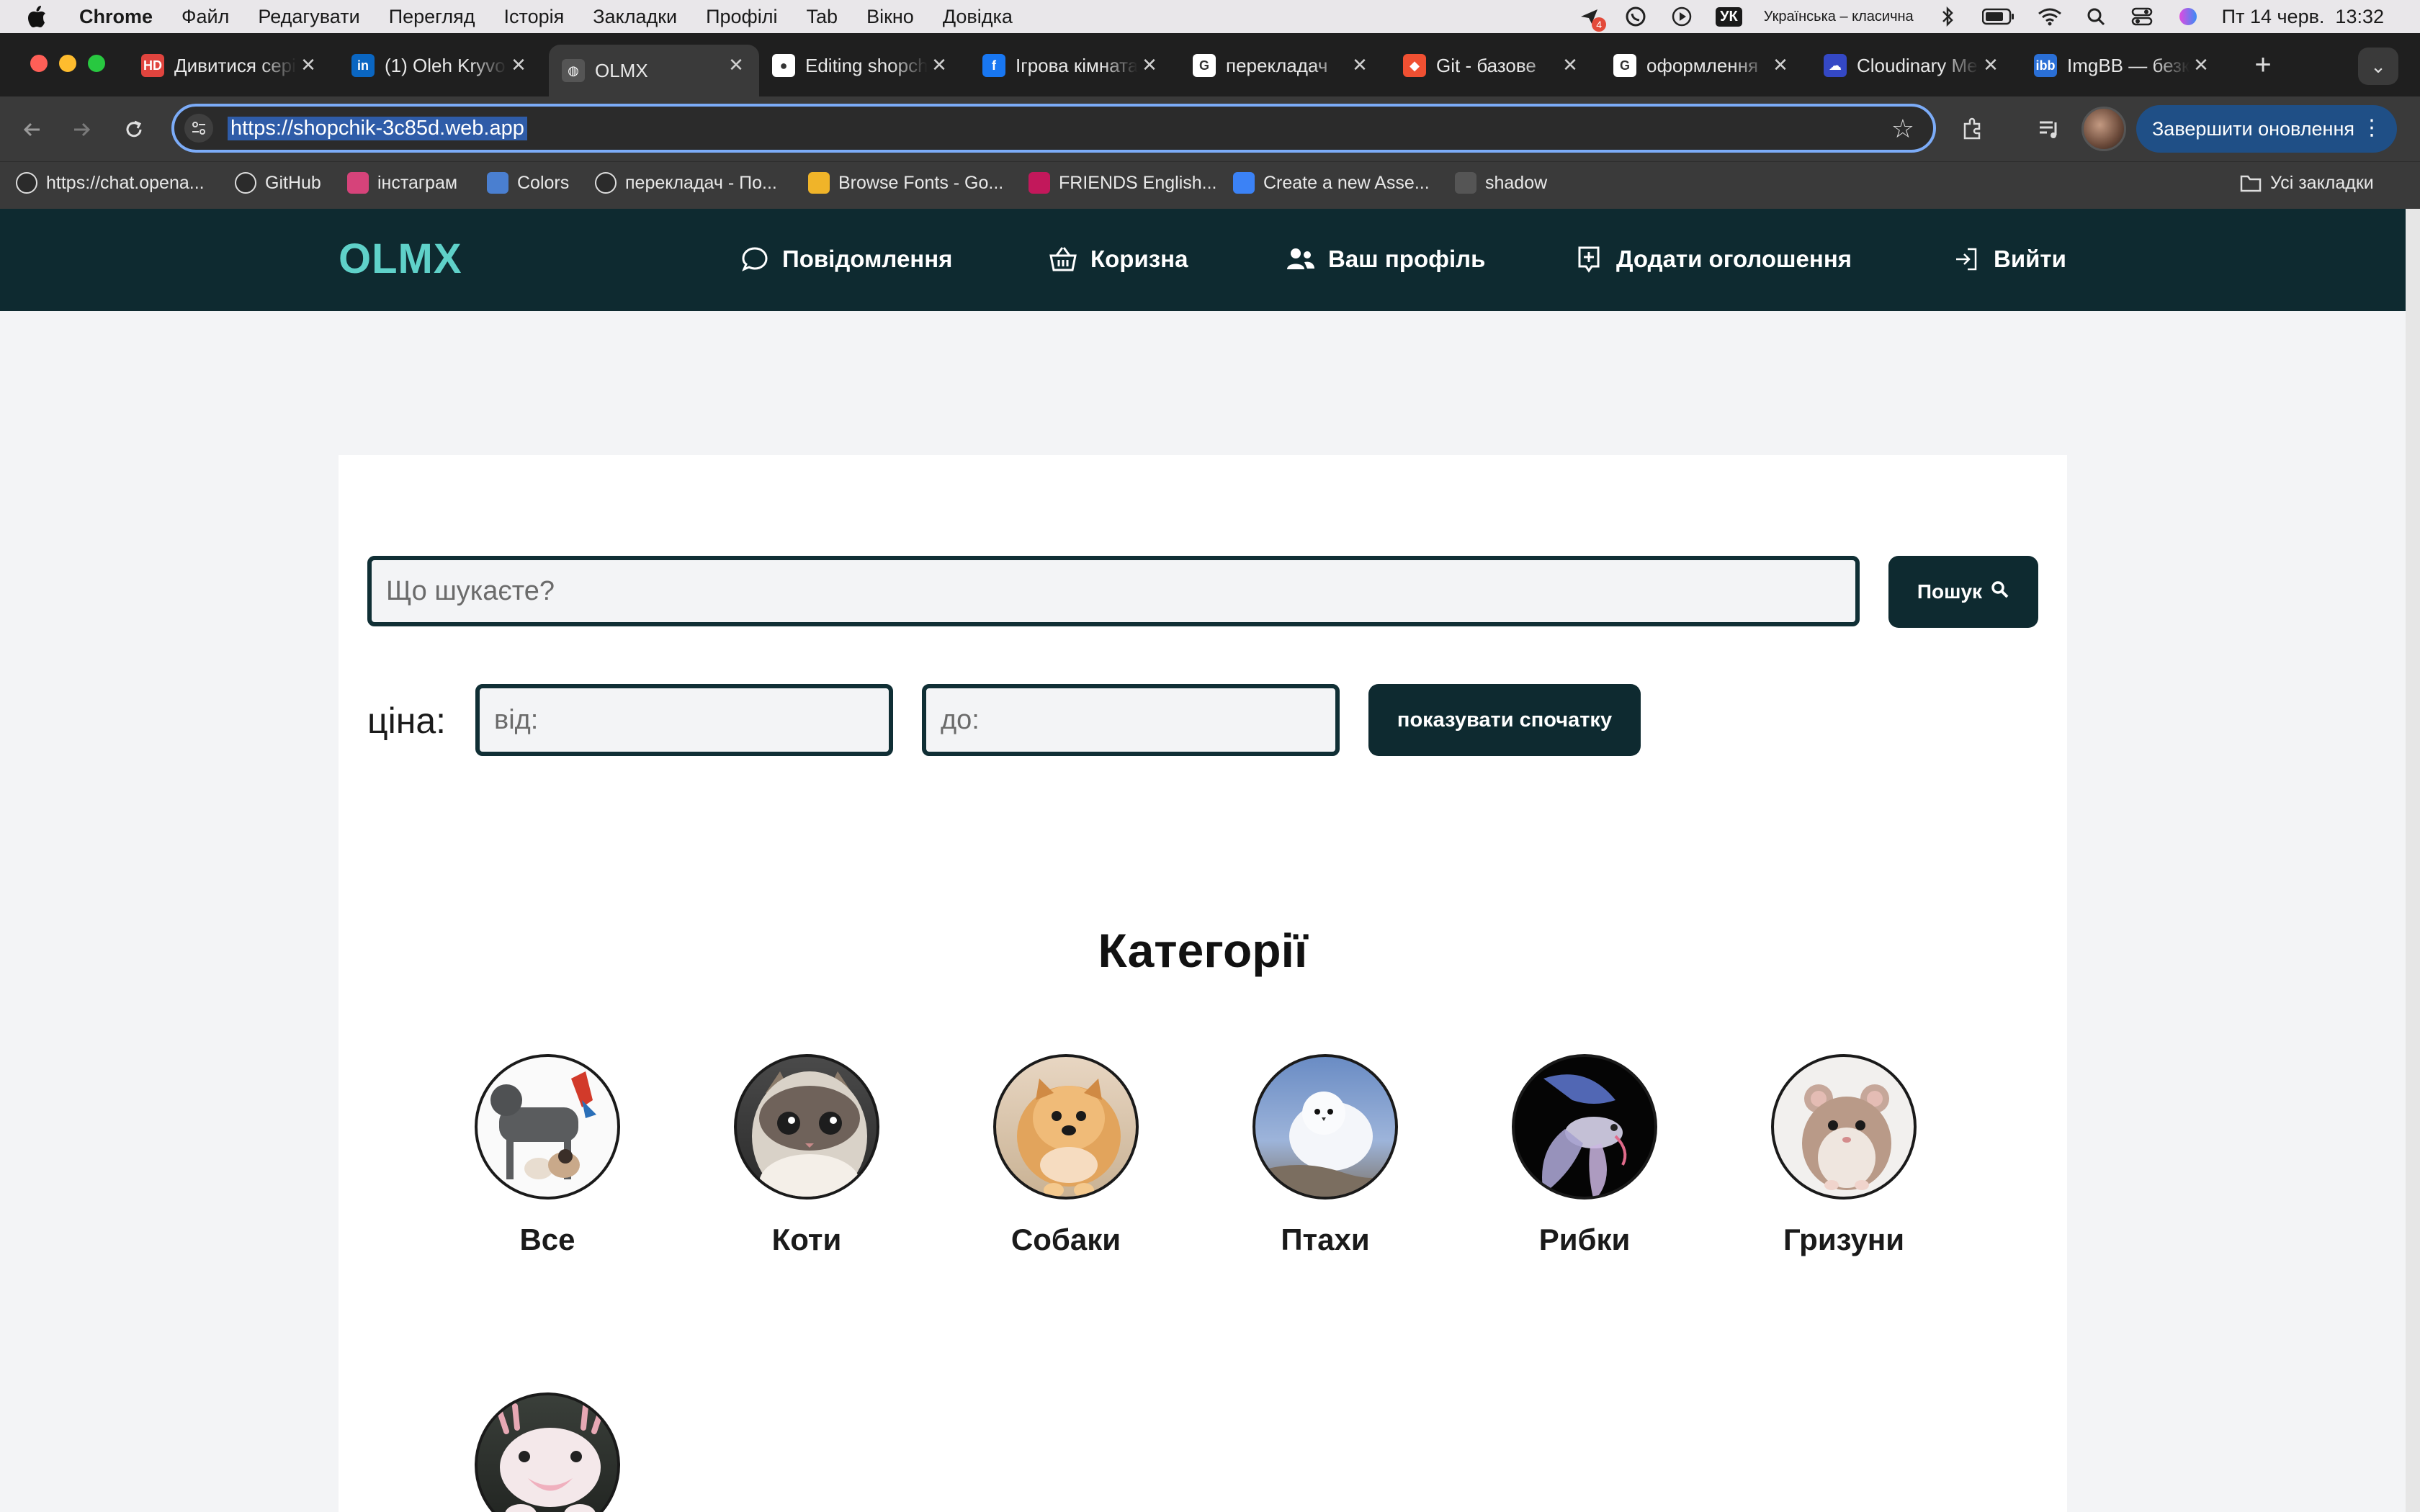 The height and width of the screenshot is (1512, 2420). Describe the element at coordinates (1839, 17) in the screenshot. I see `keyboard-layout-name: Українська – класична` at that location.